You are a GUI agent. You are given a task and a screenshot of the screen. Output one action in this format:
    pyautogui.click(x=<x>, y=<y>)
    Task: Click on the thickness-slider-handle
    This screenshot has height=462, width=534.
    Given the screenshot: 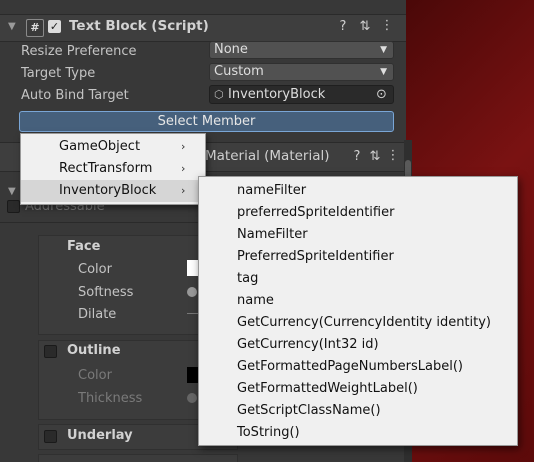 What is the action you would take?
    pyautogui.click(x=192, y=398)
    